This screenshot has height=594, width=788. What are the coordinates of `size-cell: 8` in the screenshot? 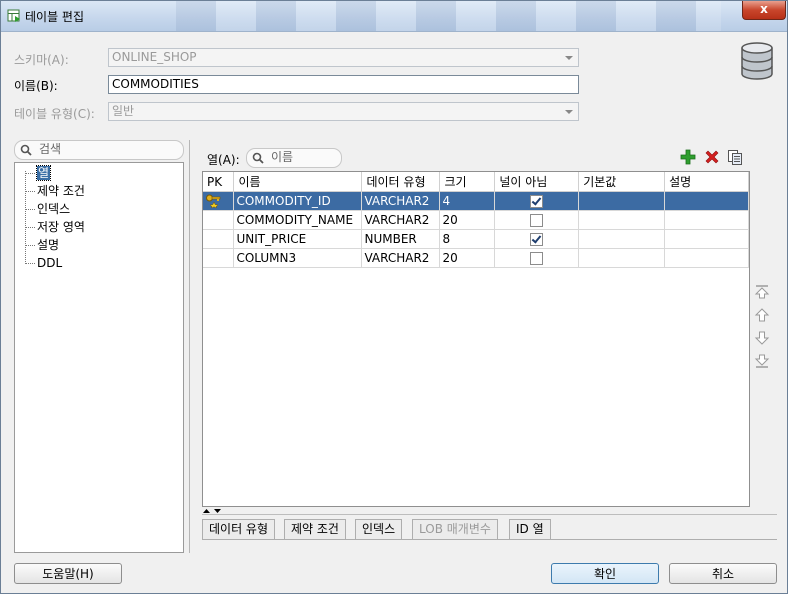 It's located at (467, 239).